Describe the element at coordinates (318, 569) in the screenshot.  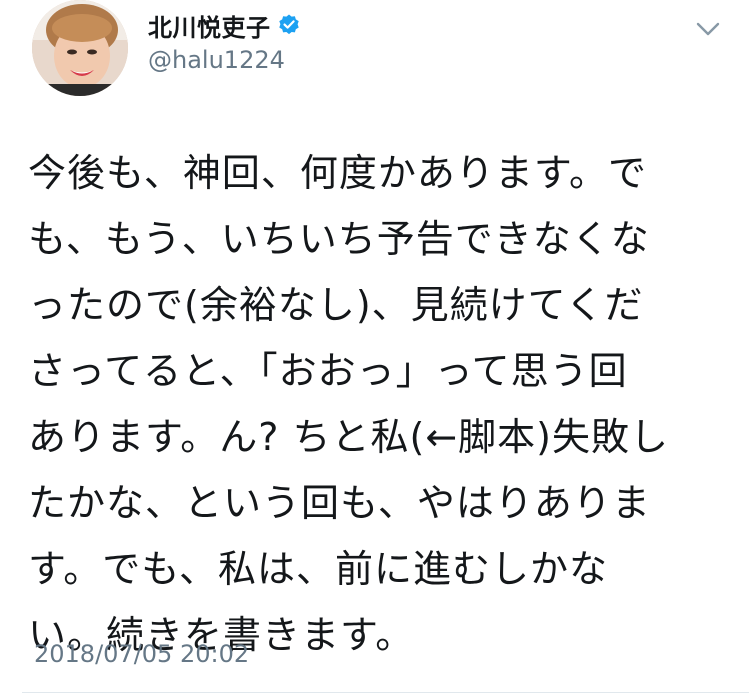
I see `tweet-text-line: す。でも、私は、前に進むしかな` at that location.